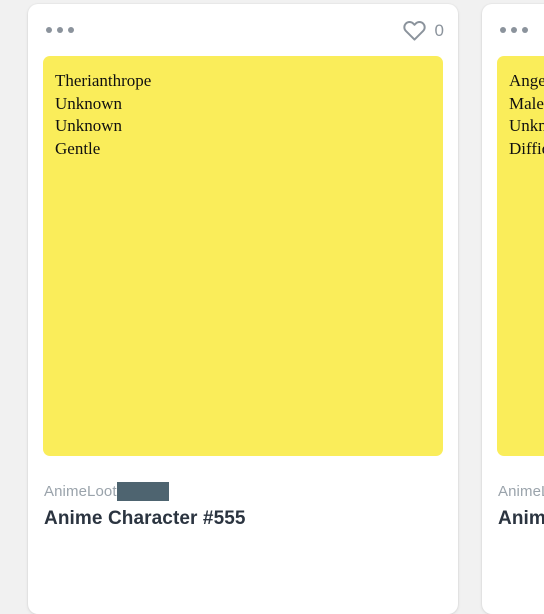  Describe the element at coordinates (414, 30) in the screenshot. I see `heart-outline-icon` at that location.